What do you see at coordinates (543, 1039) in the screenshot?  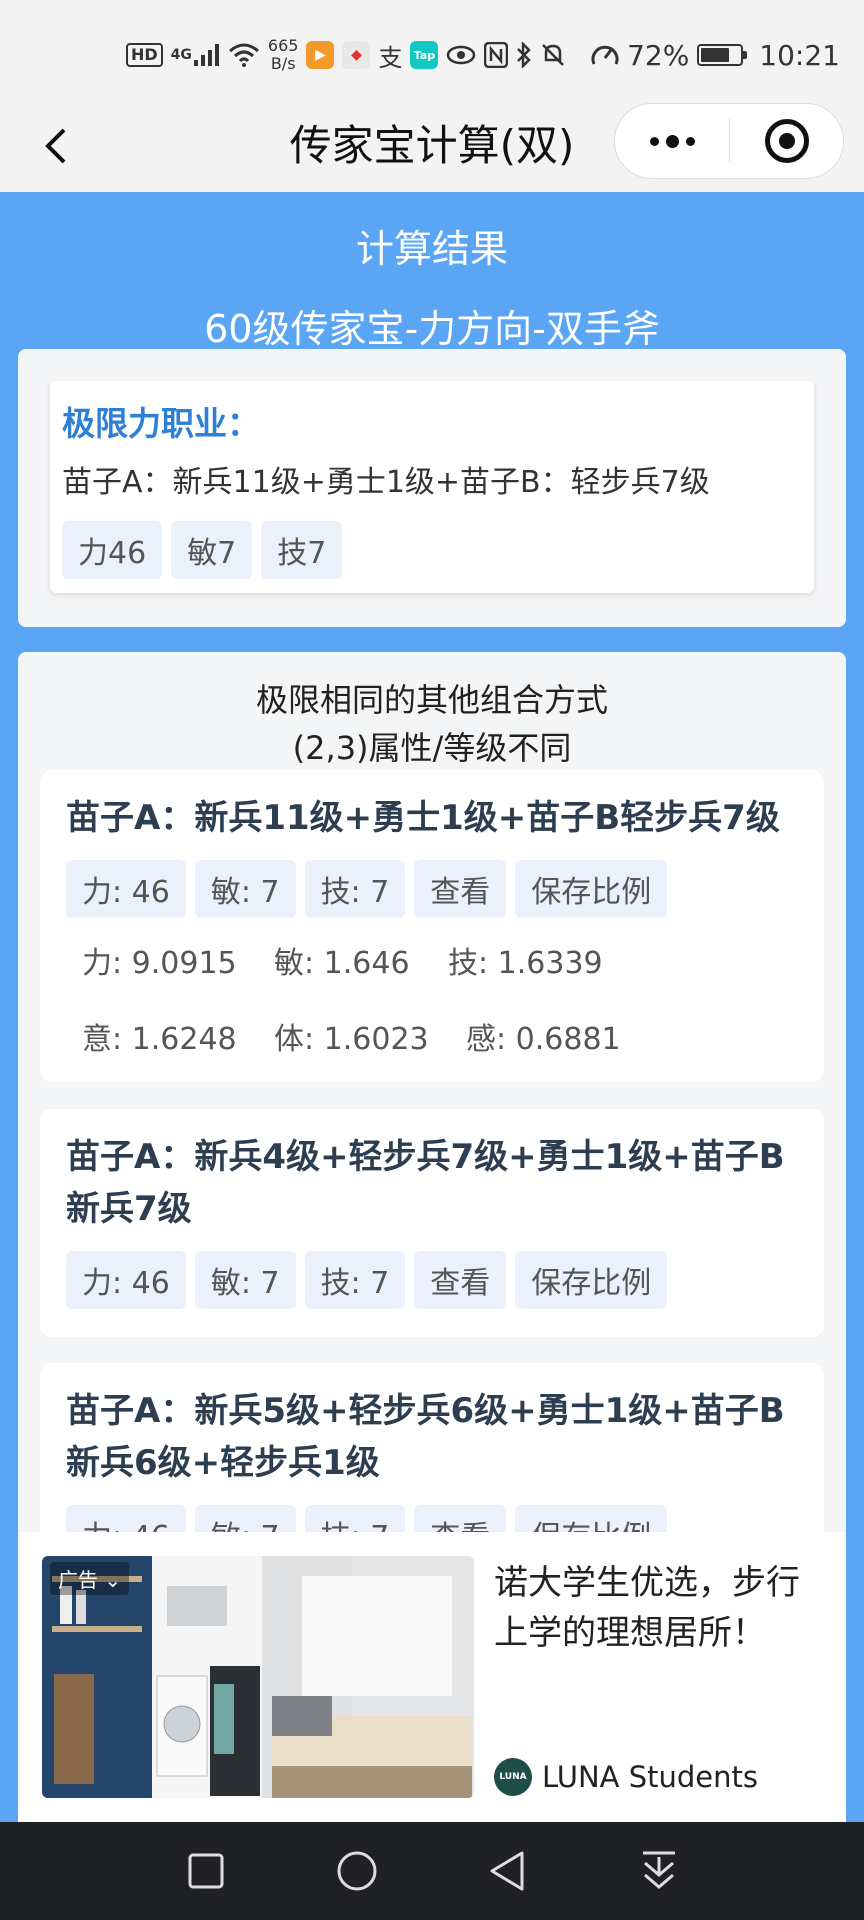 I see `ratio-value: 感: 0.6881` at bounding box center [543, 1039].